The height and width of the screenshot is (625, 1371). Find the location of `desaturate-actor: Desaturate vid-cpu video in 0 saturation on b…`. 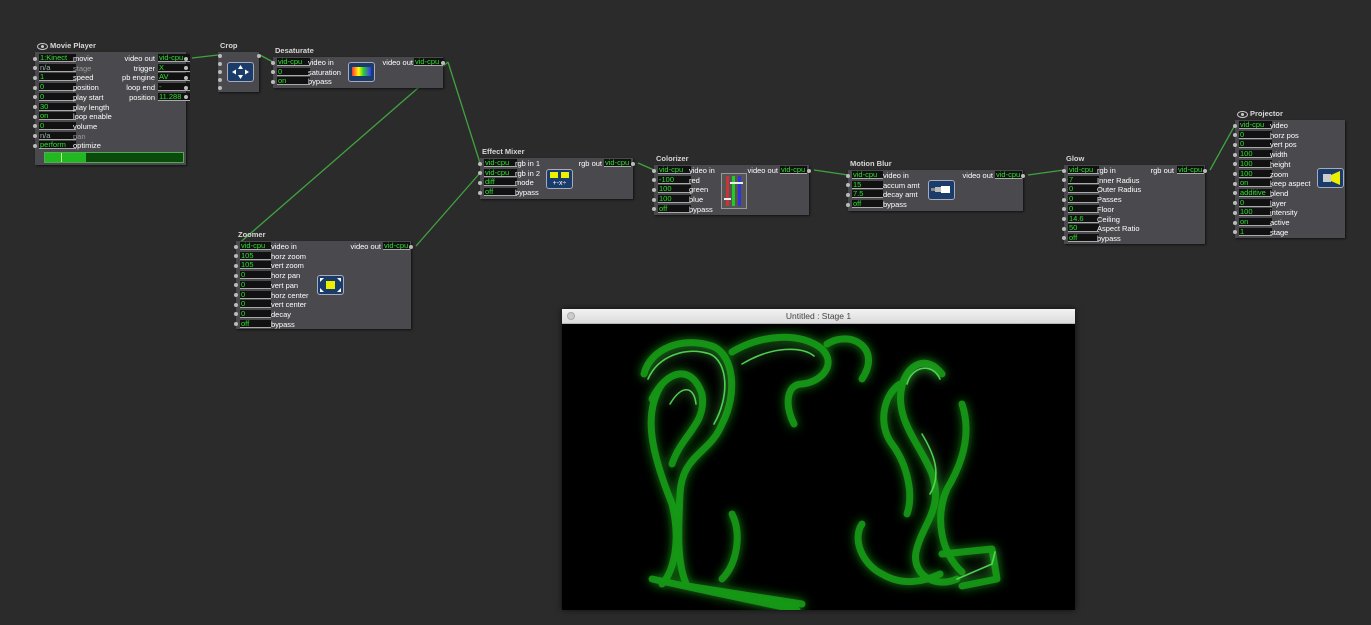

desaturate-actor: Desaturate vid-cpu video in 0 saturation on b… is located at coordinates (358, 67).